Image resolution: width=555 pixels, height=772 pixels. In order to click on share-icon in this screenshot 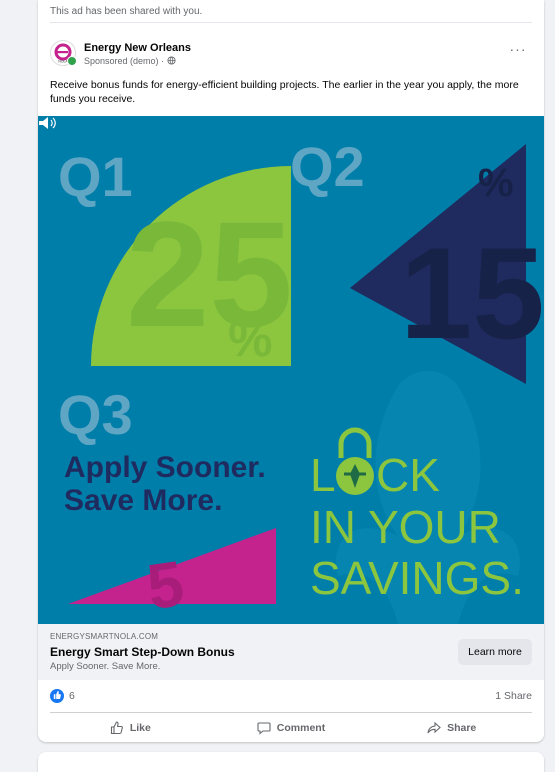, I will do `click(434, 727)`.